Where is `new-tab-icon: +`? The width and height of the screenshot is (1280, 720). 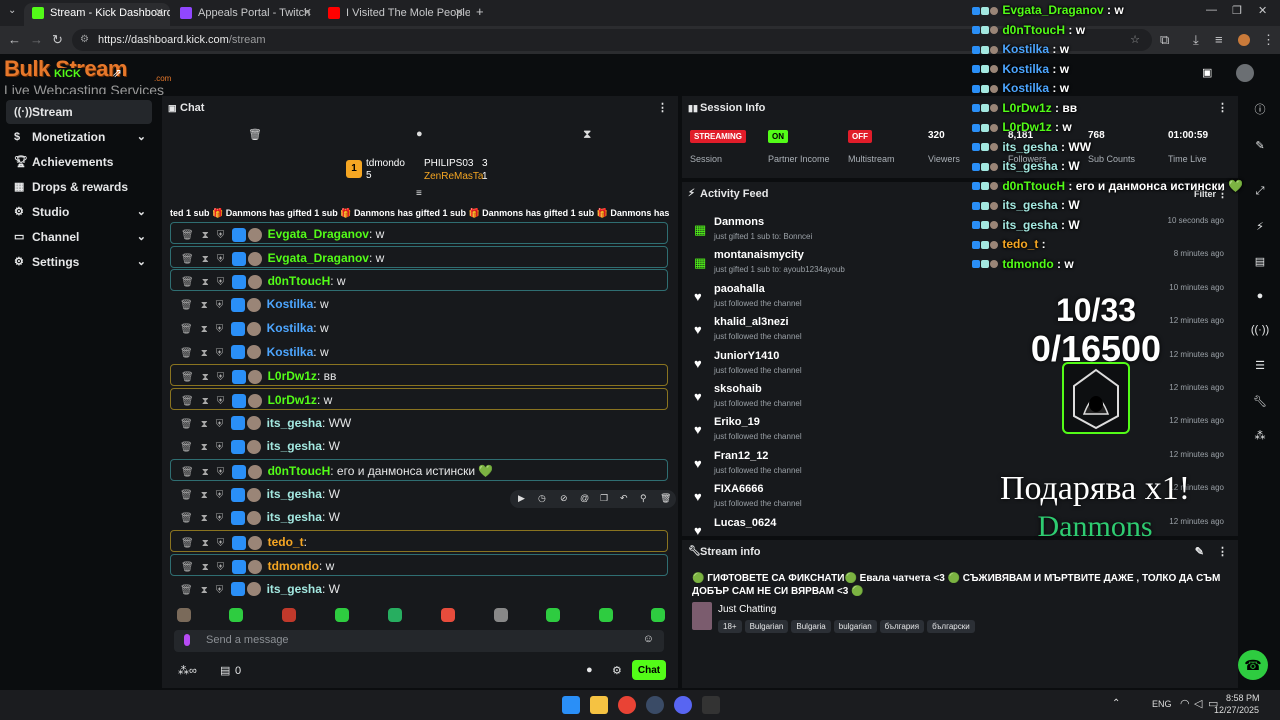 new-tab-icon: + is located at coordinates (480, 11).